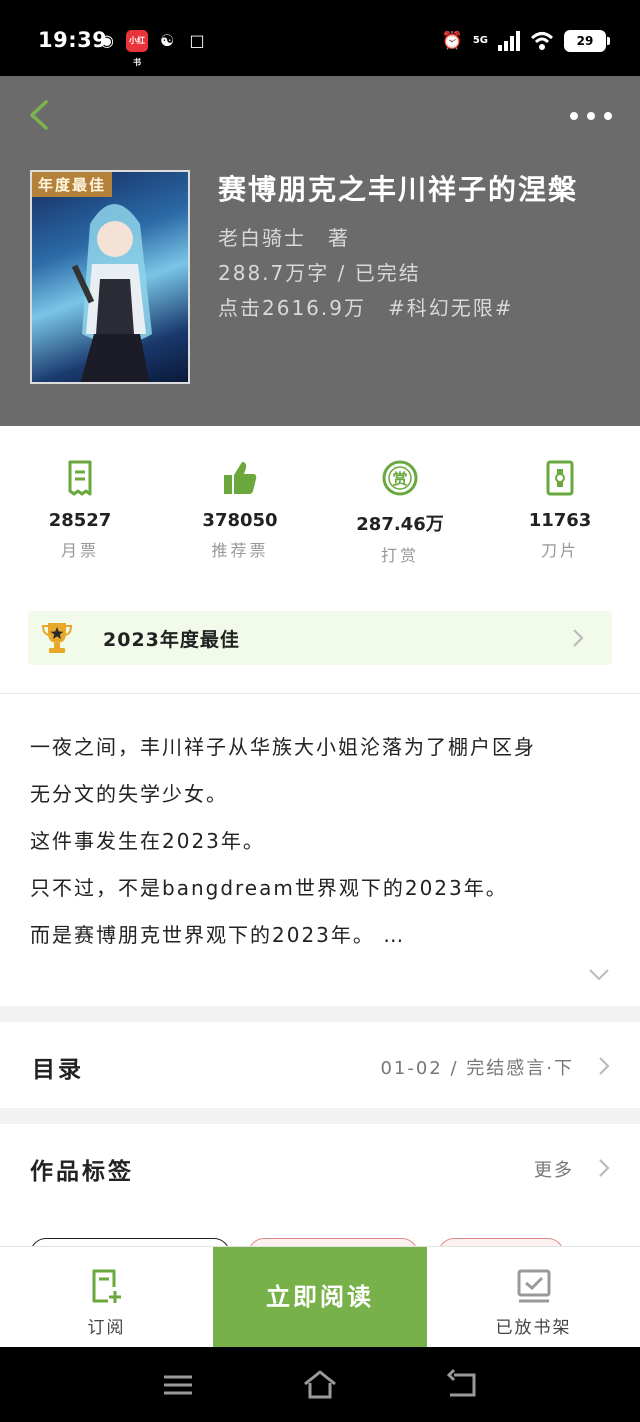 The width and height of the screenshot is (640, 1422). What do you see at coordinates (480, 40) in the screenshot?
I see `network-type: 5G` at bounding box center [480, 40].